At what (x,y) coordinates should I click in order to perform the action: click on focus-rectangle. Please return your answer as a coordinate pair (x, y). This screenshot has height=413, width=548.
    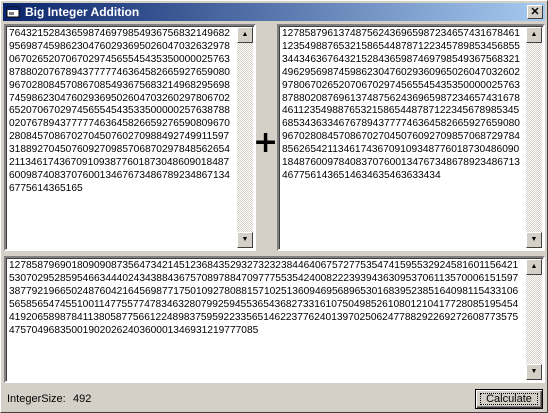
    Looking at the image, I should click on (509, 399).